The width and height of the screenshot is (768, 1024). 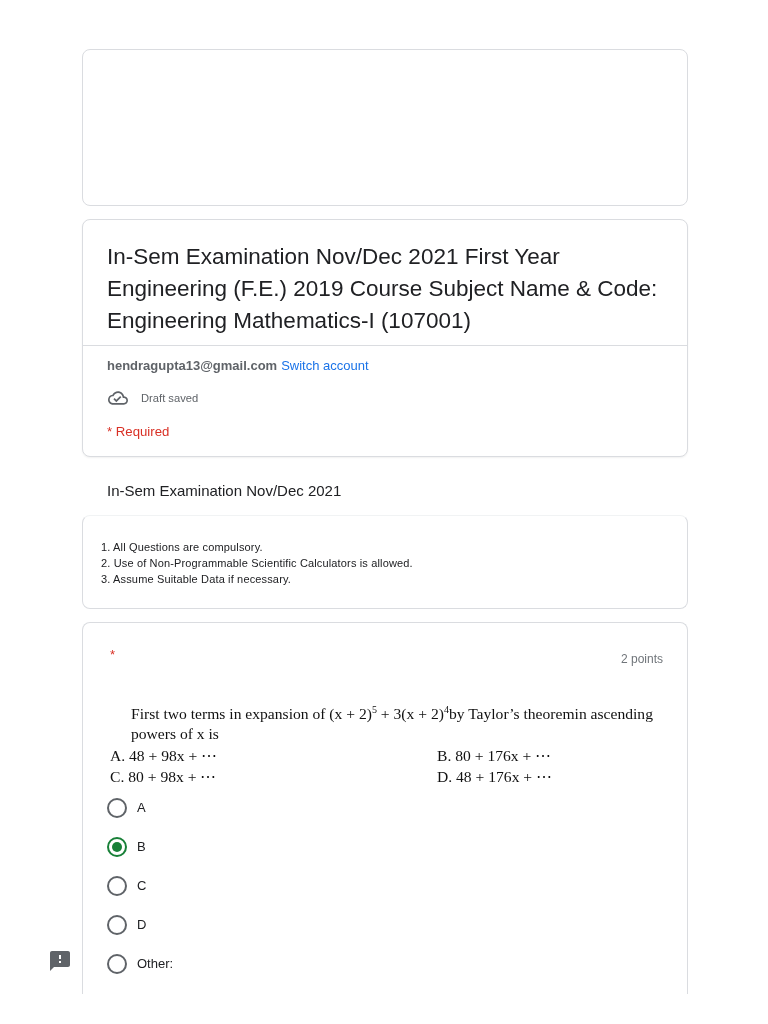 What do you see at coordinates (224, 491) in the screenshot?
I see `section-title: In-Sem Examination Nov/Dec 2021` at bounding box center [224, 491].